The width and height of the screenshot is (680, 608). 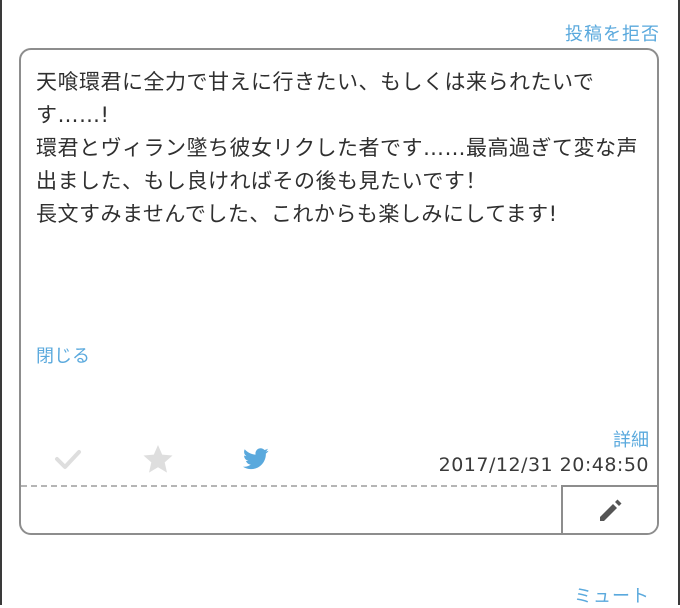 I want to click on detail-link: 詳細, so click(x=631, y=439).